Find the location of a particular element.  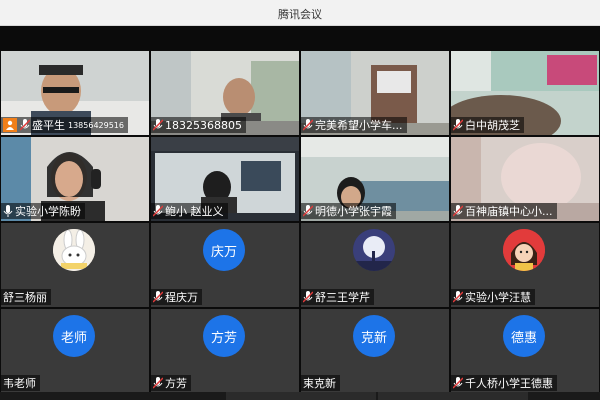

participant-tile-2: 18325368805 is located at coordinates (225, 93).